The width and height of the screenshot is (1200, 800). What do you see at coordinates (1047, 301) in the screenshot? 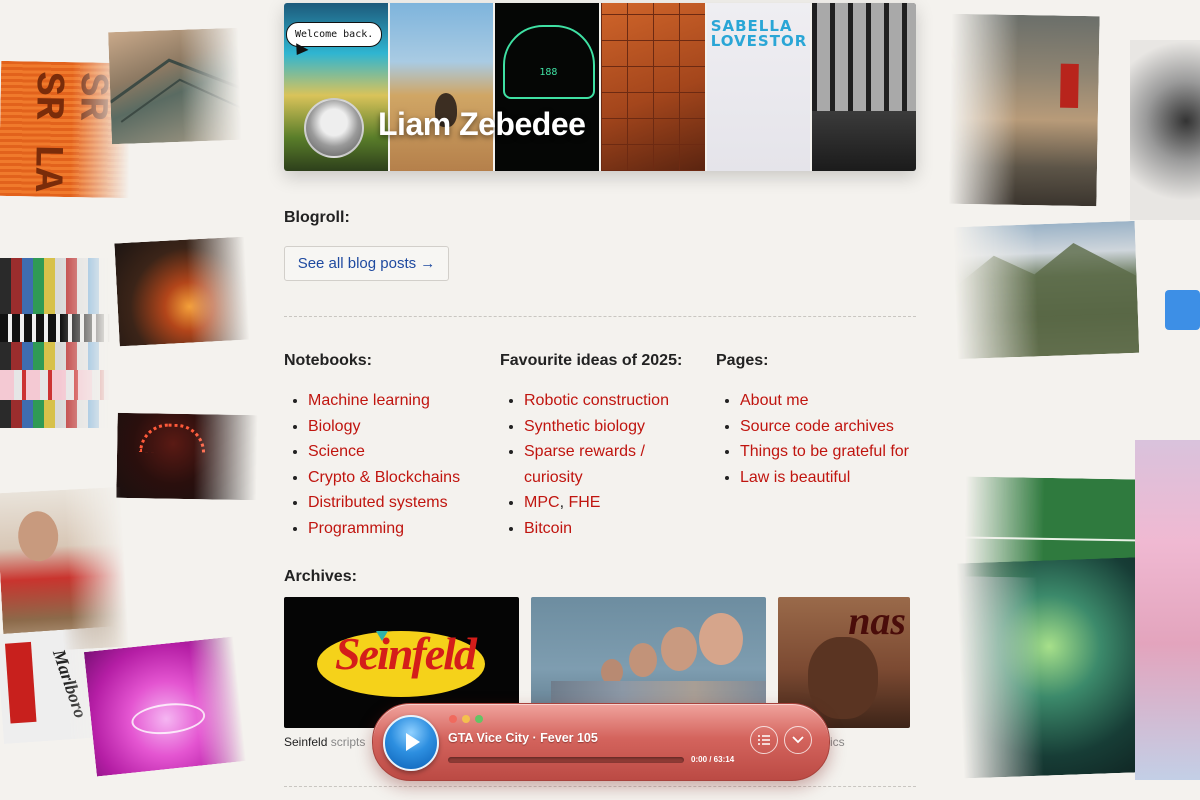
I see `mountain-ridge` at bounding box center [1047, 301].